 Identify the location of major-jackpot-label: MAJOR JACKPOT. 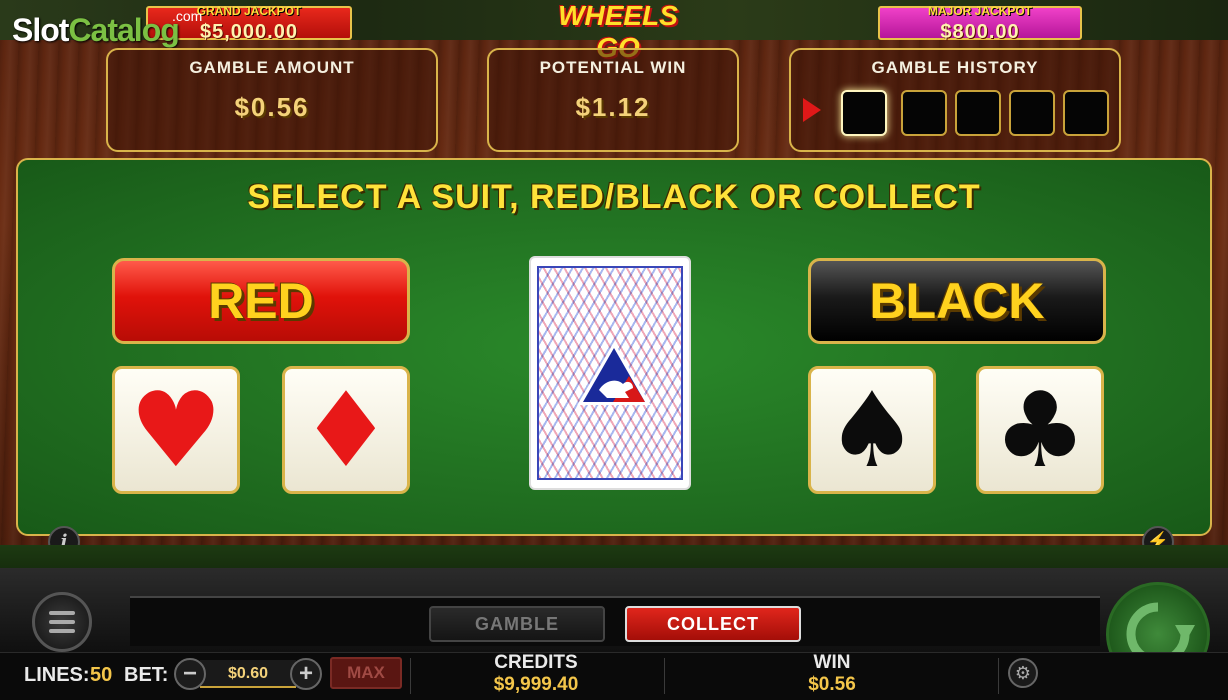
(979, 11).